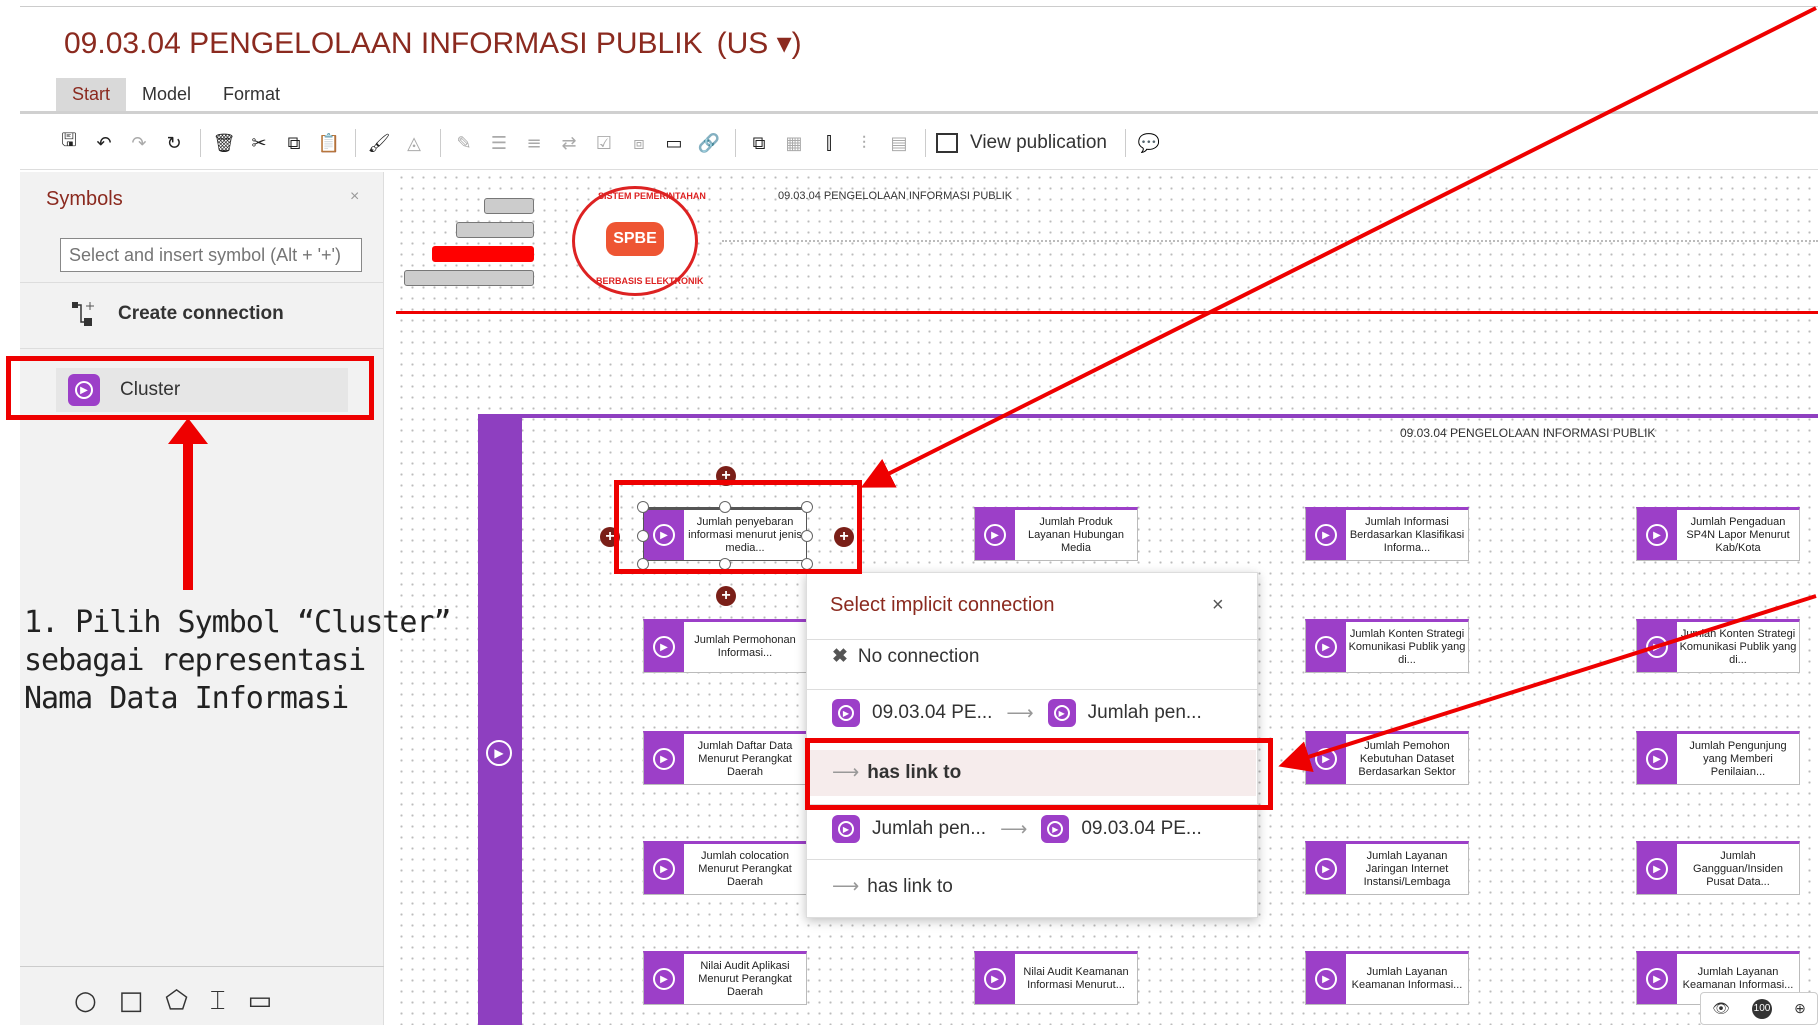 This screenshot has width=1818, height=1025. What do you see at coordinates (1547, 683) in the screenshot?
I see `annotation-arrow-link` at bounding box center [1547, 683].